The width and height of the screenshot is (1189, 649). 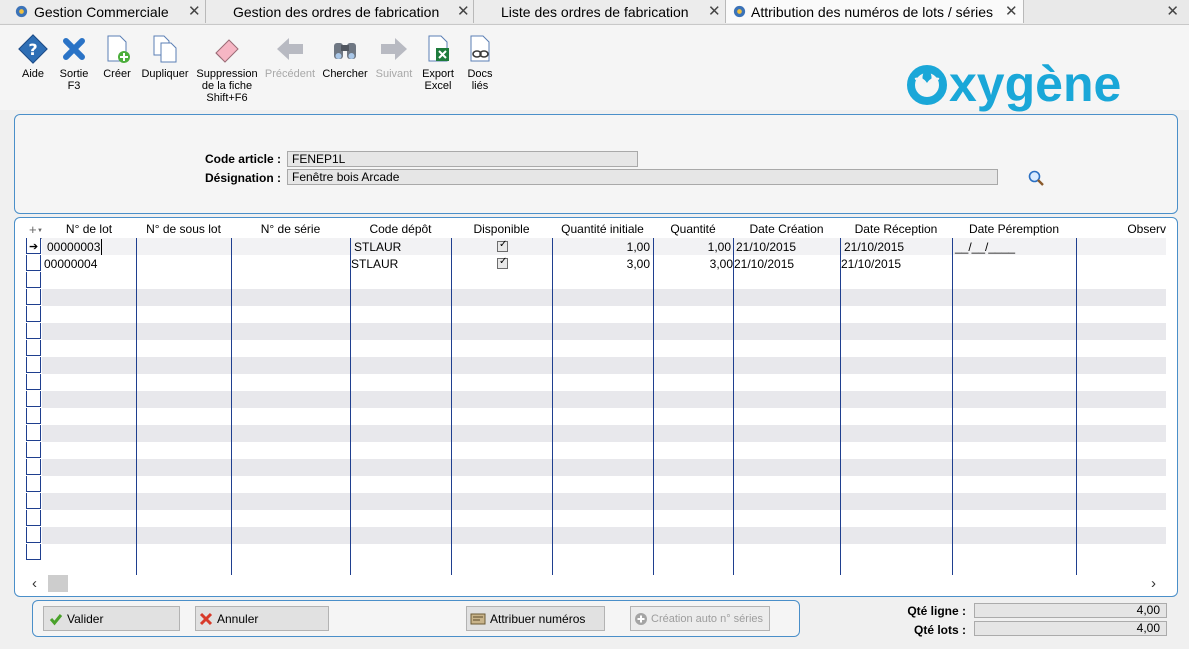 What do you see at coordinates (400, 229) in the screenshot?
I see `col-header-depot: Code dépôt` at bounding box center [400, 229].